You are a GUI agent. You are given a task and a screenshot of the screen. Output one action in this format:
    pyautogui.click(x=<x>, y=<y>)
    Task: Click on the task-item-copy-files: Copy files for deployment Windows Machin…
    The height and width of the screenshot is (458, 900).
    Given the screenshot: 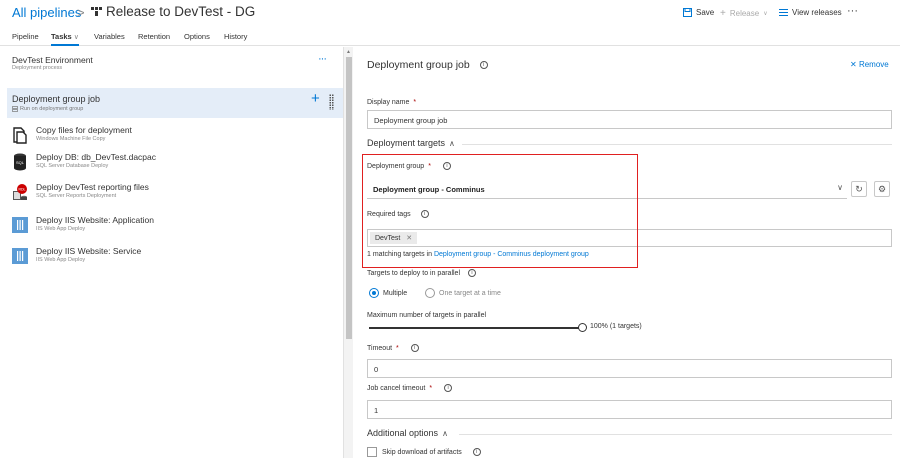 What is the action you would take?
    pyautogui.click(x=172, y=136)
    